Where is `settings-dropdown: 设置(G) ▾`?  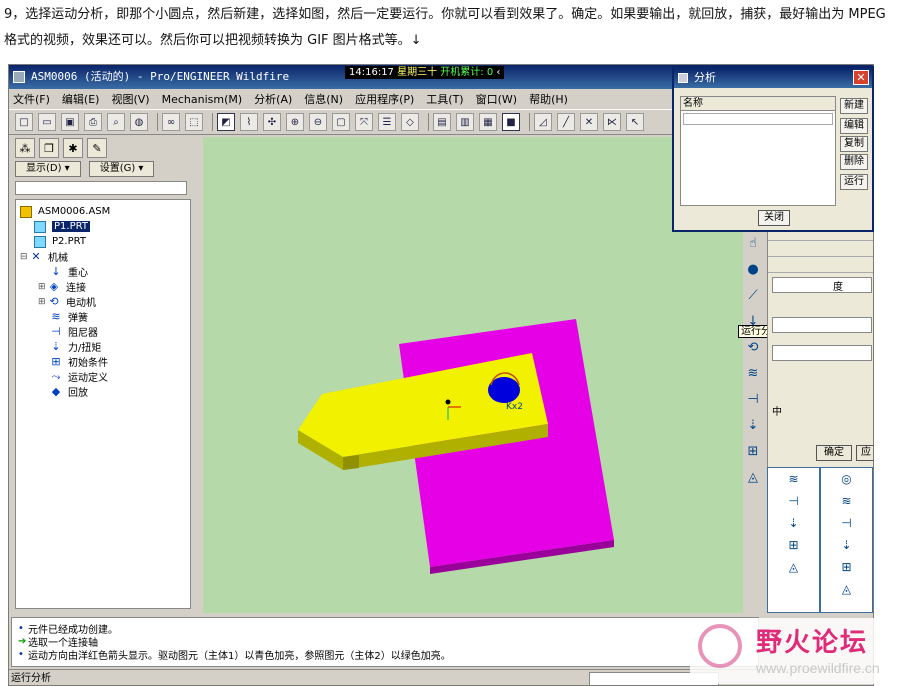 settings-dropdown: 设置(G) ▾ is located at coordinates (121, 169).